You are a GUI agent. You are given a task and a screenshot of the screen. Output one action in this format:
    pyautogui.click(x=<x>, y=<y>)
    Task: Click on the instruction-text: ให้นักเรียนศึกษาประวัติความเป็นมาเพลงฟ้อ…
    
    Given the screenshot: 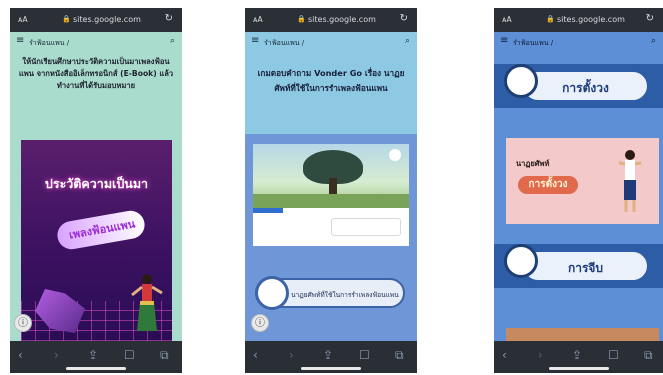 What is the action you would take?
    pyautogui.click(x=96, y=73)
    